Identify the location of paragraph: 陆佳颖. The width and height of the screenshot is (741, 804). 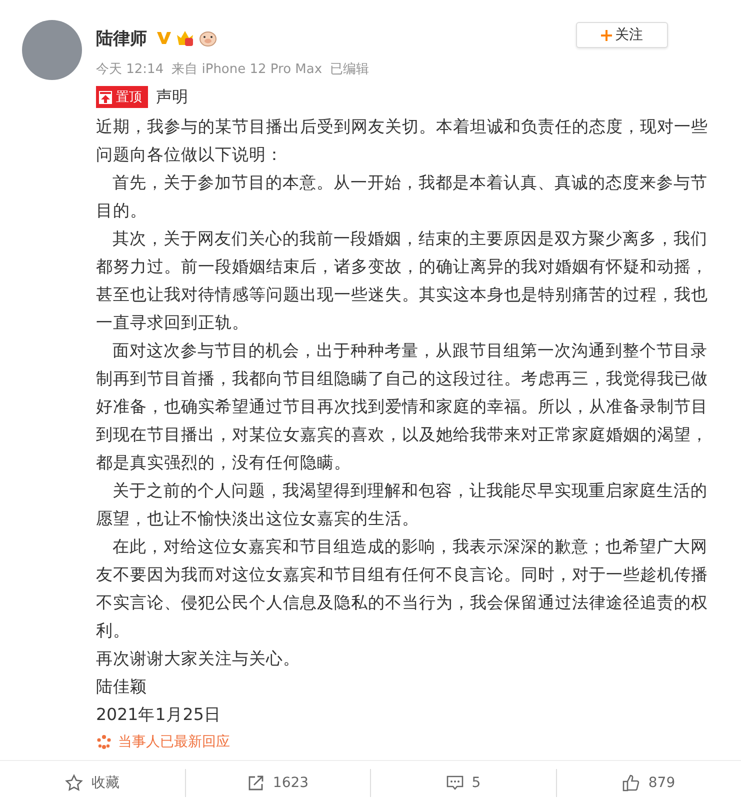
(122, 687).